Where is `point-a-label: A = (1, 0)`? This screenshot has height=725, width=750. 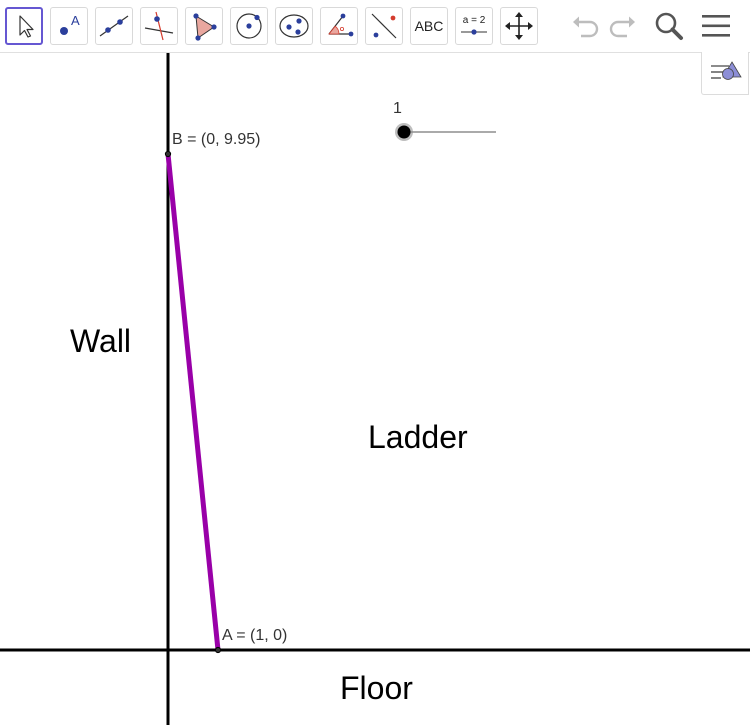 point-a-label: A = (1, 0) is located at coordinates (255, 635).